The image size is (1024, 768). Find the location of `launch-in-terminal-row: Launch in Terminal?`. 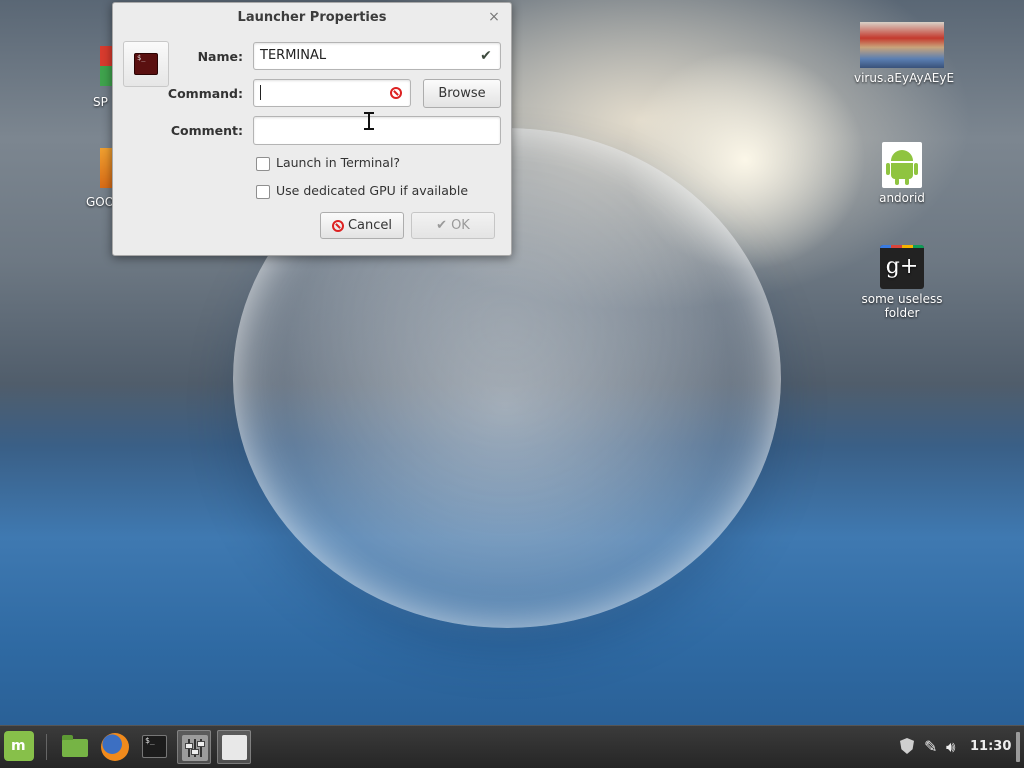

launch-in-terminal-row: Launch in Terminal? is located at coordinates (328, 163).